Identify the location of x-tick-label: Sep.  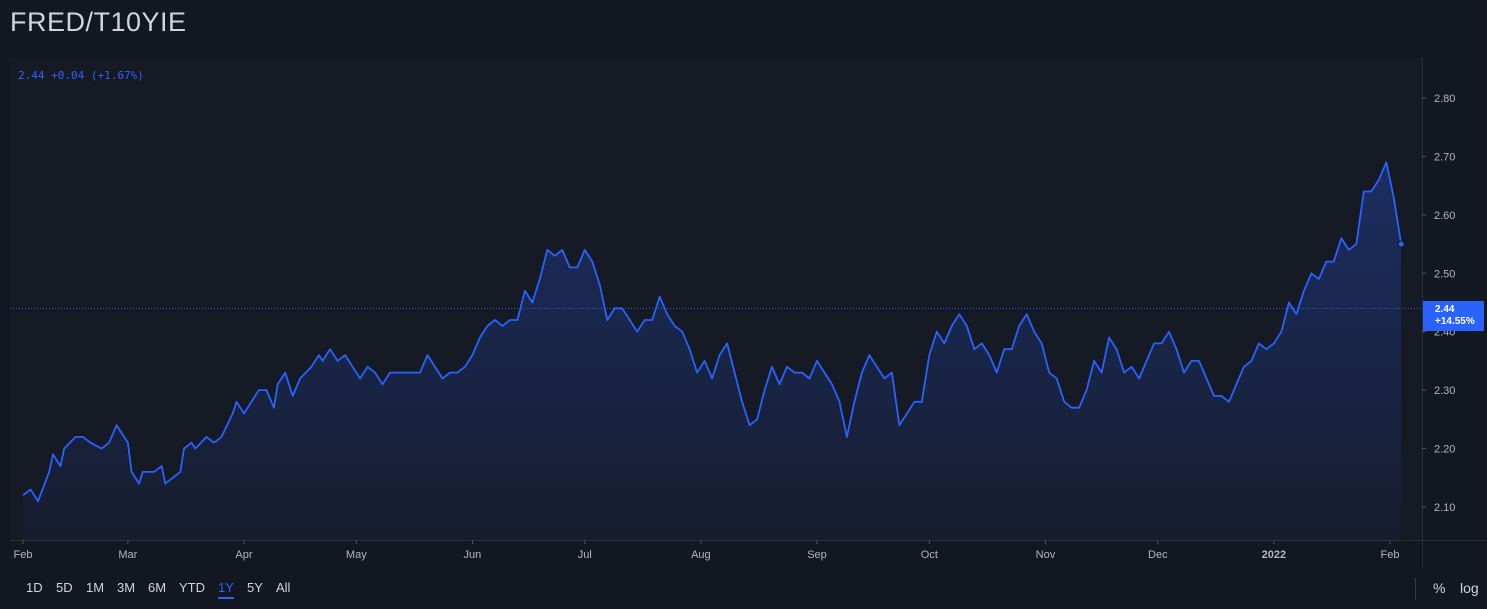
(817, 555).